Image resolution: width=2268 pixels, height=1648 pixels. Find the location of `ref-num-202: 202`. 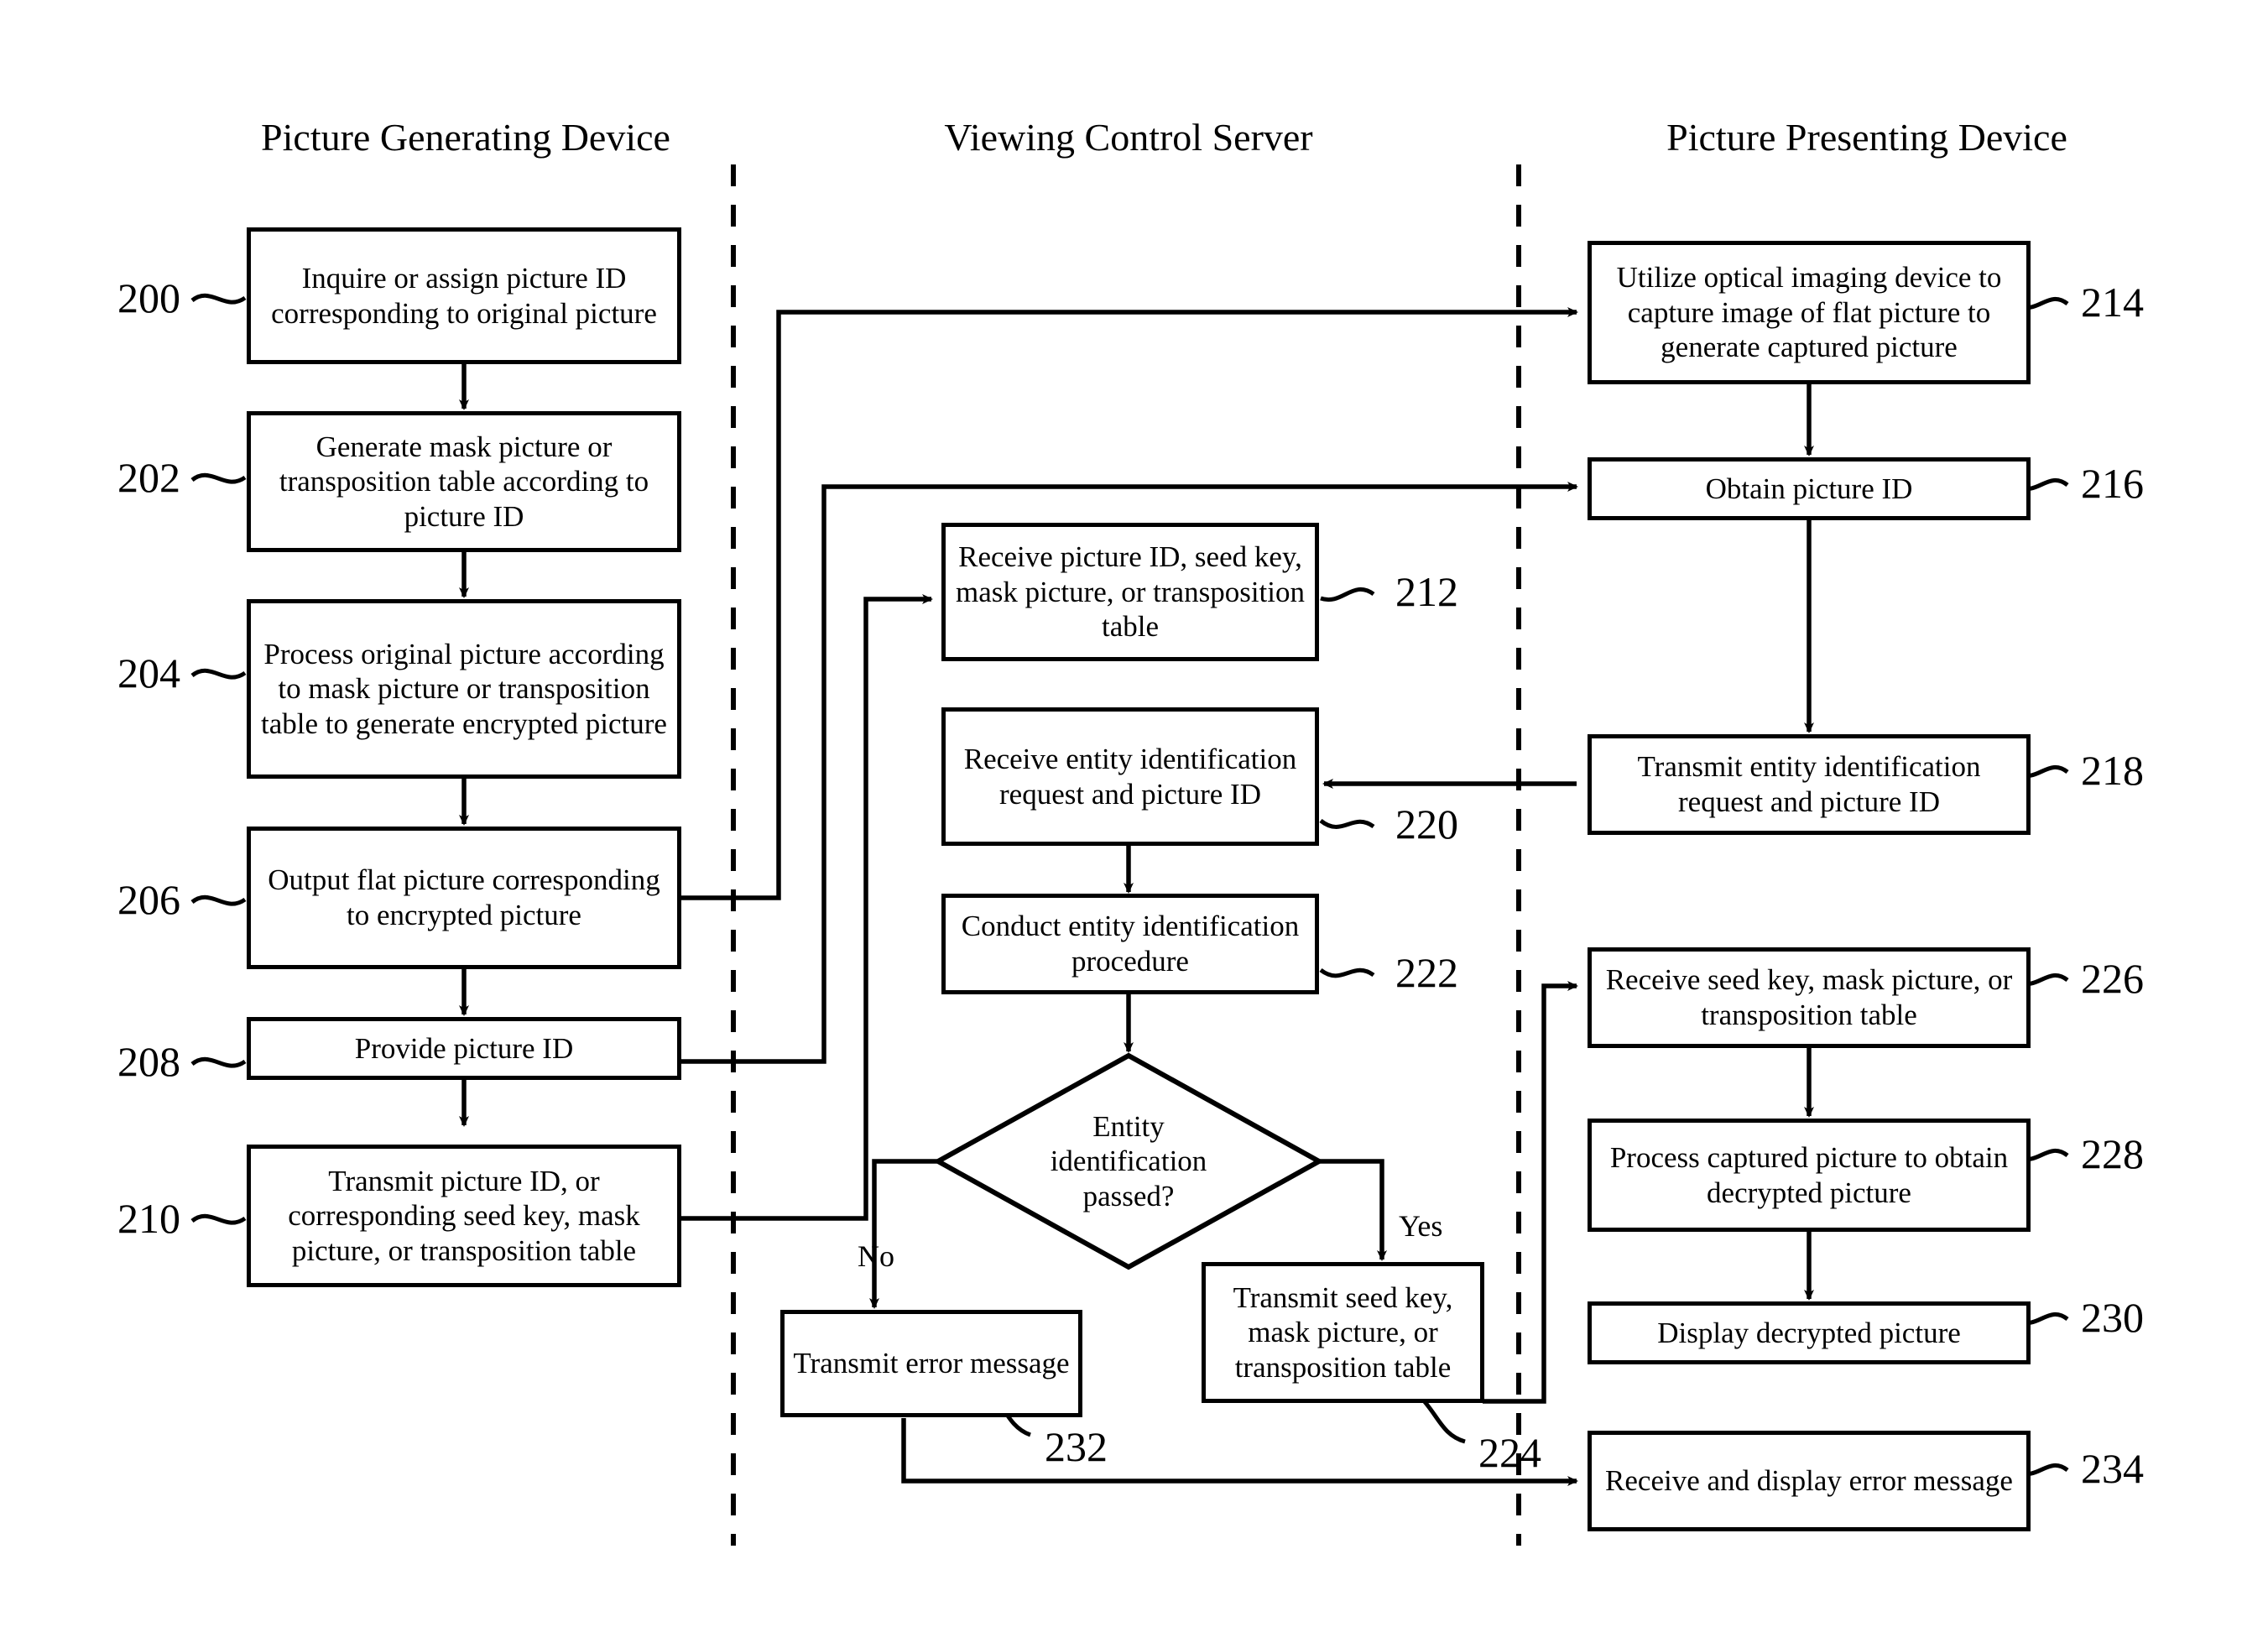

ref-num-202: 202 is located at coordinates (148, 478).